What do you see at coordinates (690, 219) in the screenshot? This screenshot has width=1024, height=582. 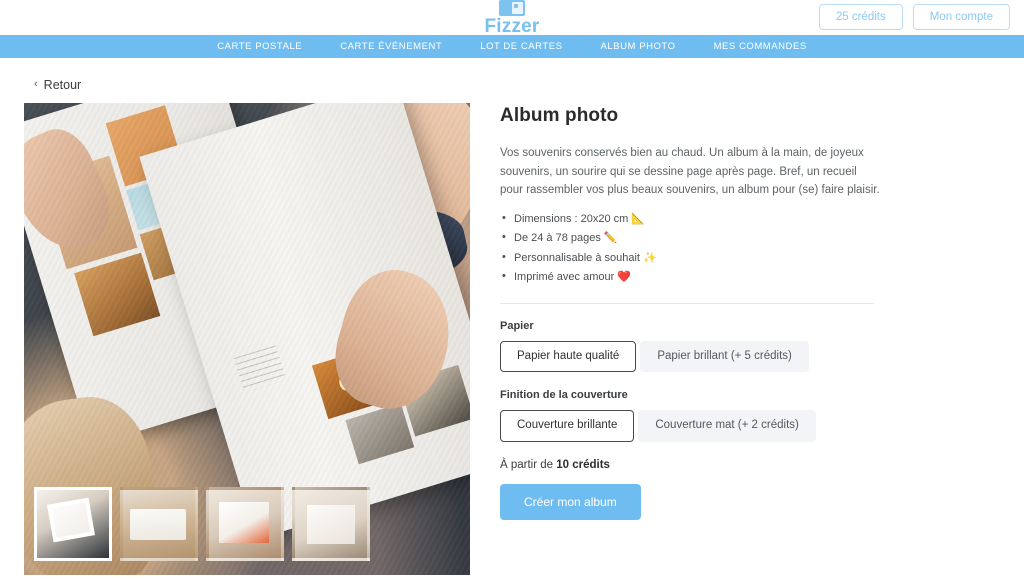 I see `feature-item-dimensions: Dimensions : 20x20 cm 📐` at bounding box center [690, 219].